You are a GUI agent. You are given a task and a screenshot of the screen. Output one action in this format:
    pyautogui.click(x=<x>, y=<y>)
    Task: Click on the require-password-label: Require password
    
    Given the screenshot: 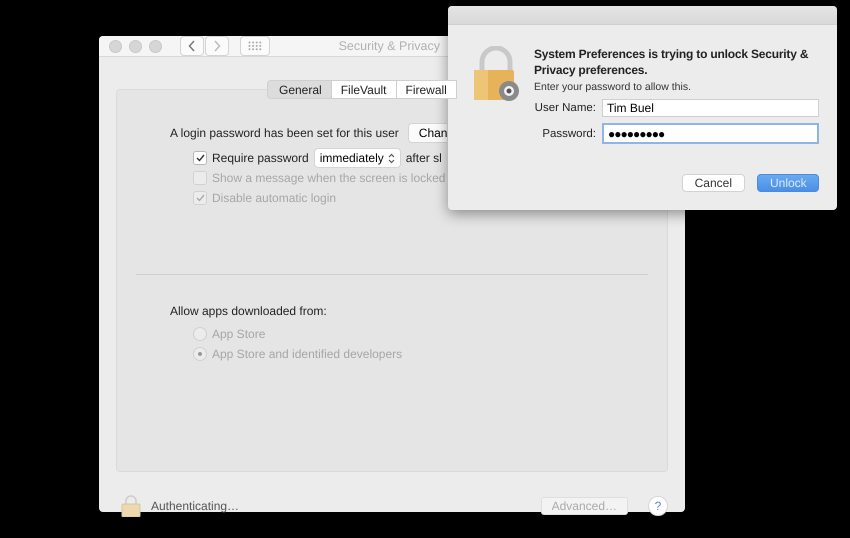 What is the action you would take?
    pyautogui.click(x=260, y=158)
    